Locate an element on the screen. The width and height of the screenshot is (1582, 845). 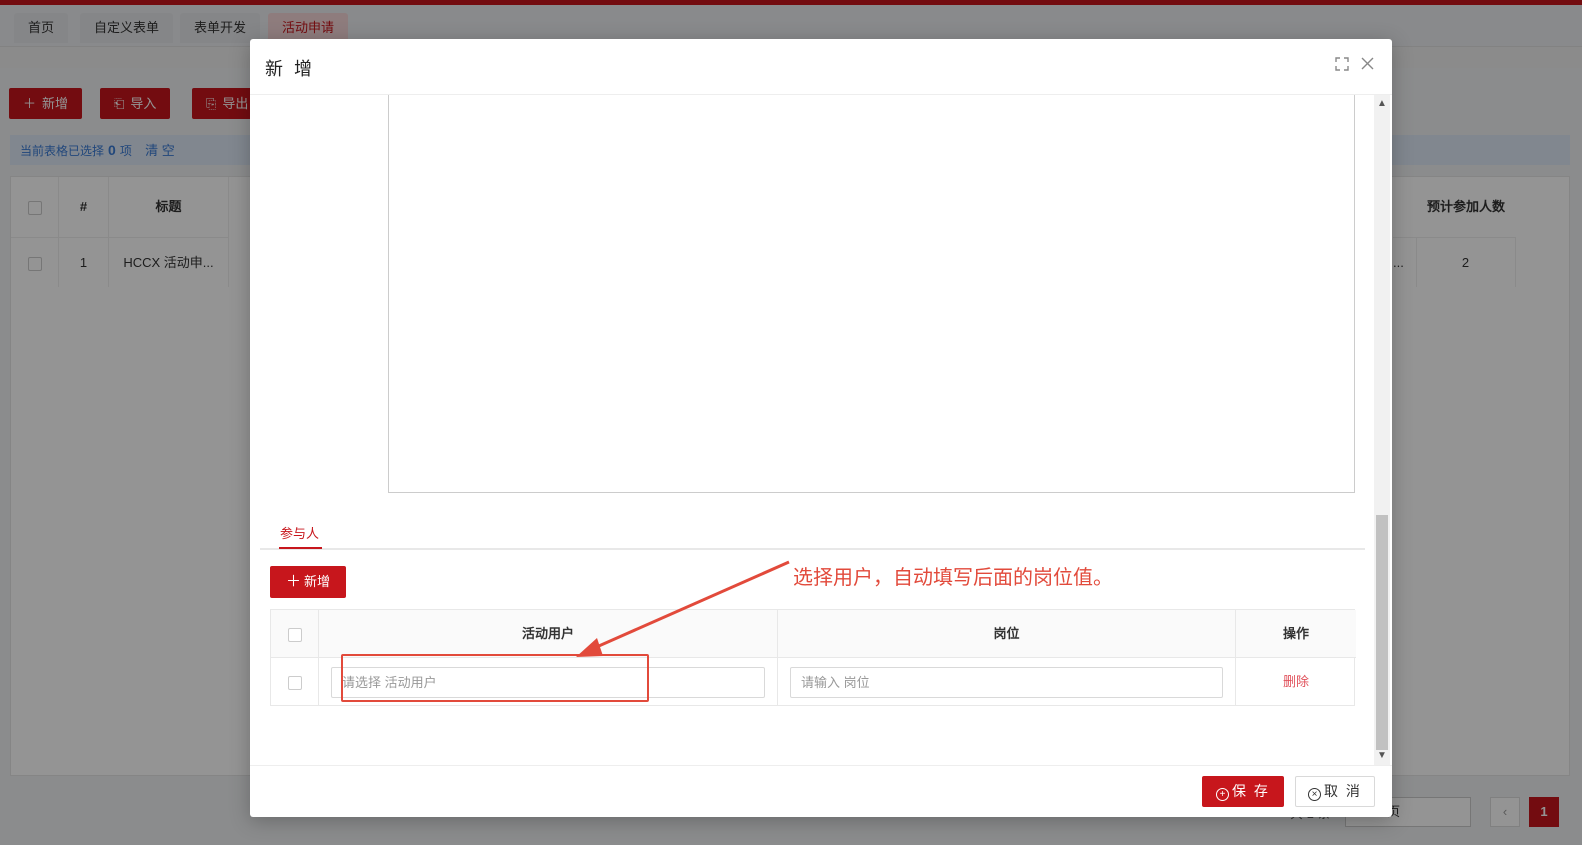
modal-title: 新 增 is located at coordinates (290, 69).